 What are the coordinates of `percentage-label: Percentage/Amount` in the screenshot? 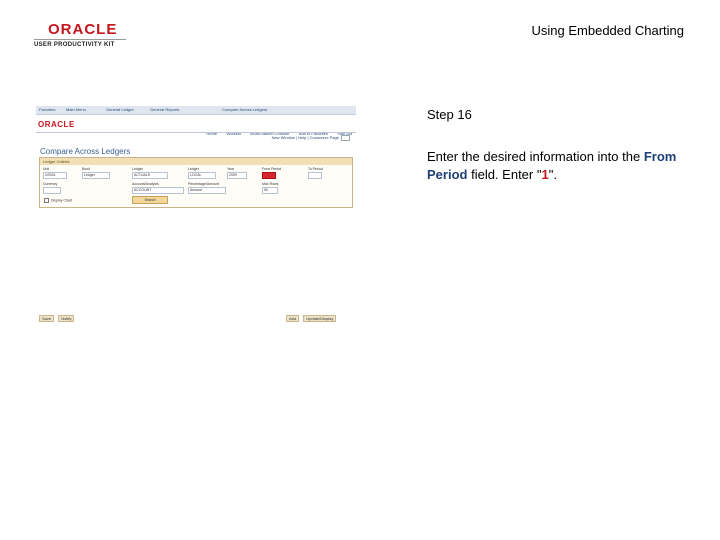 It's located at (203, 184).